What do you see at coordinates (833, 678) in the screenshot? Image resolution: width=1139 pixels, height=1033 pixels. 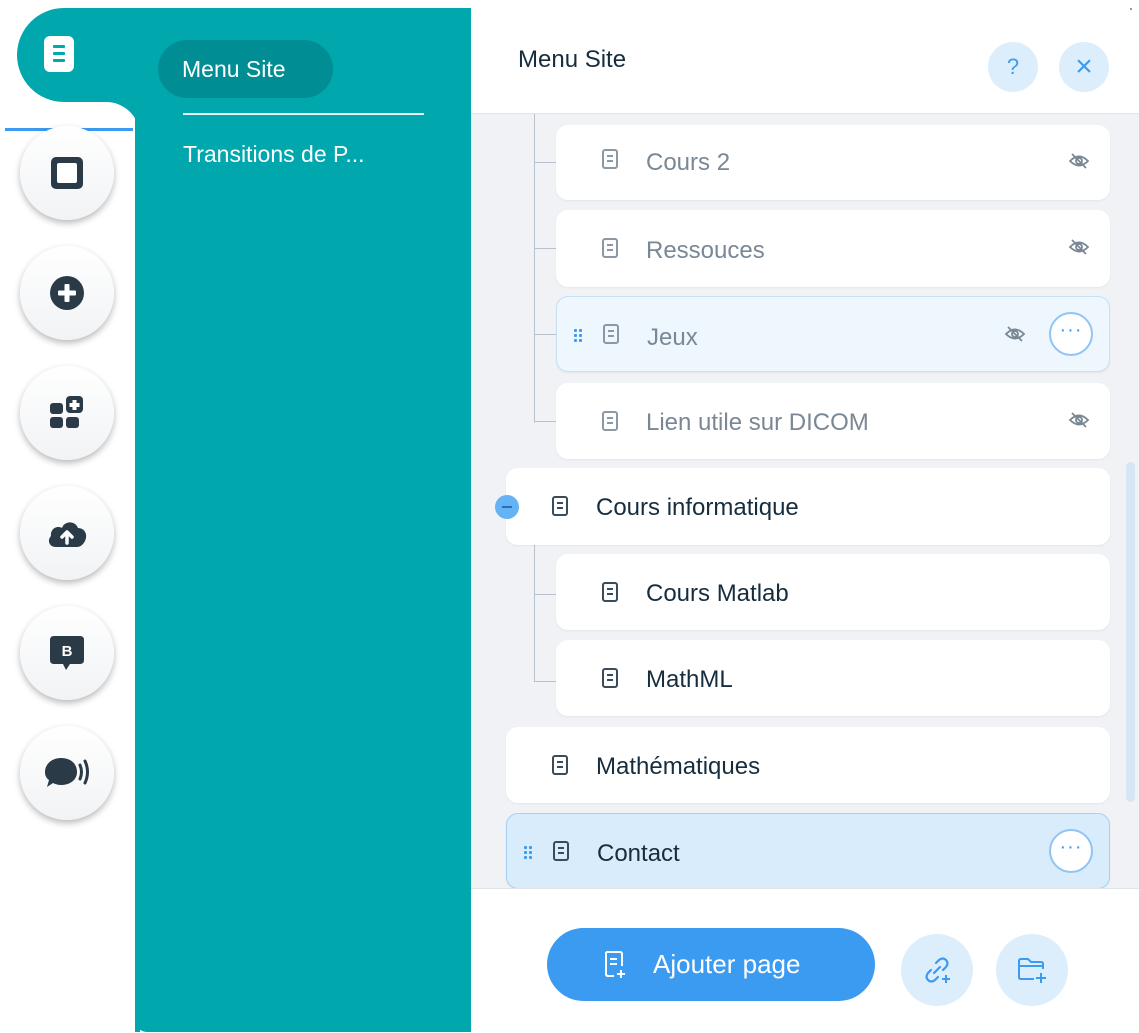 I see `tree-item-mathml: MathML` at bounding box center [833, 678].